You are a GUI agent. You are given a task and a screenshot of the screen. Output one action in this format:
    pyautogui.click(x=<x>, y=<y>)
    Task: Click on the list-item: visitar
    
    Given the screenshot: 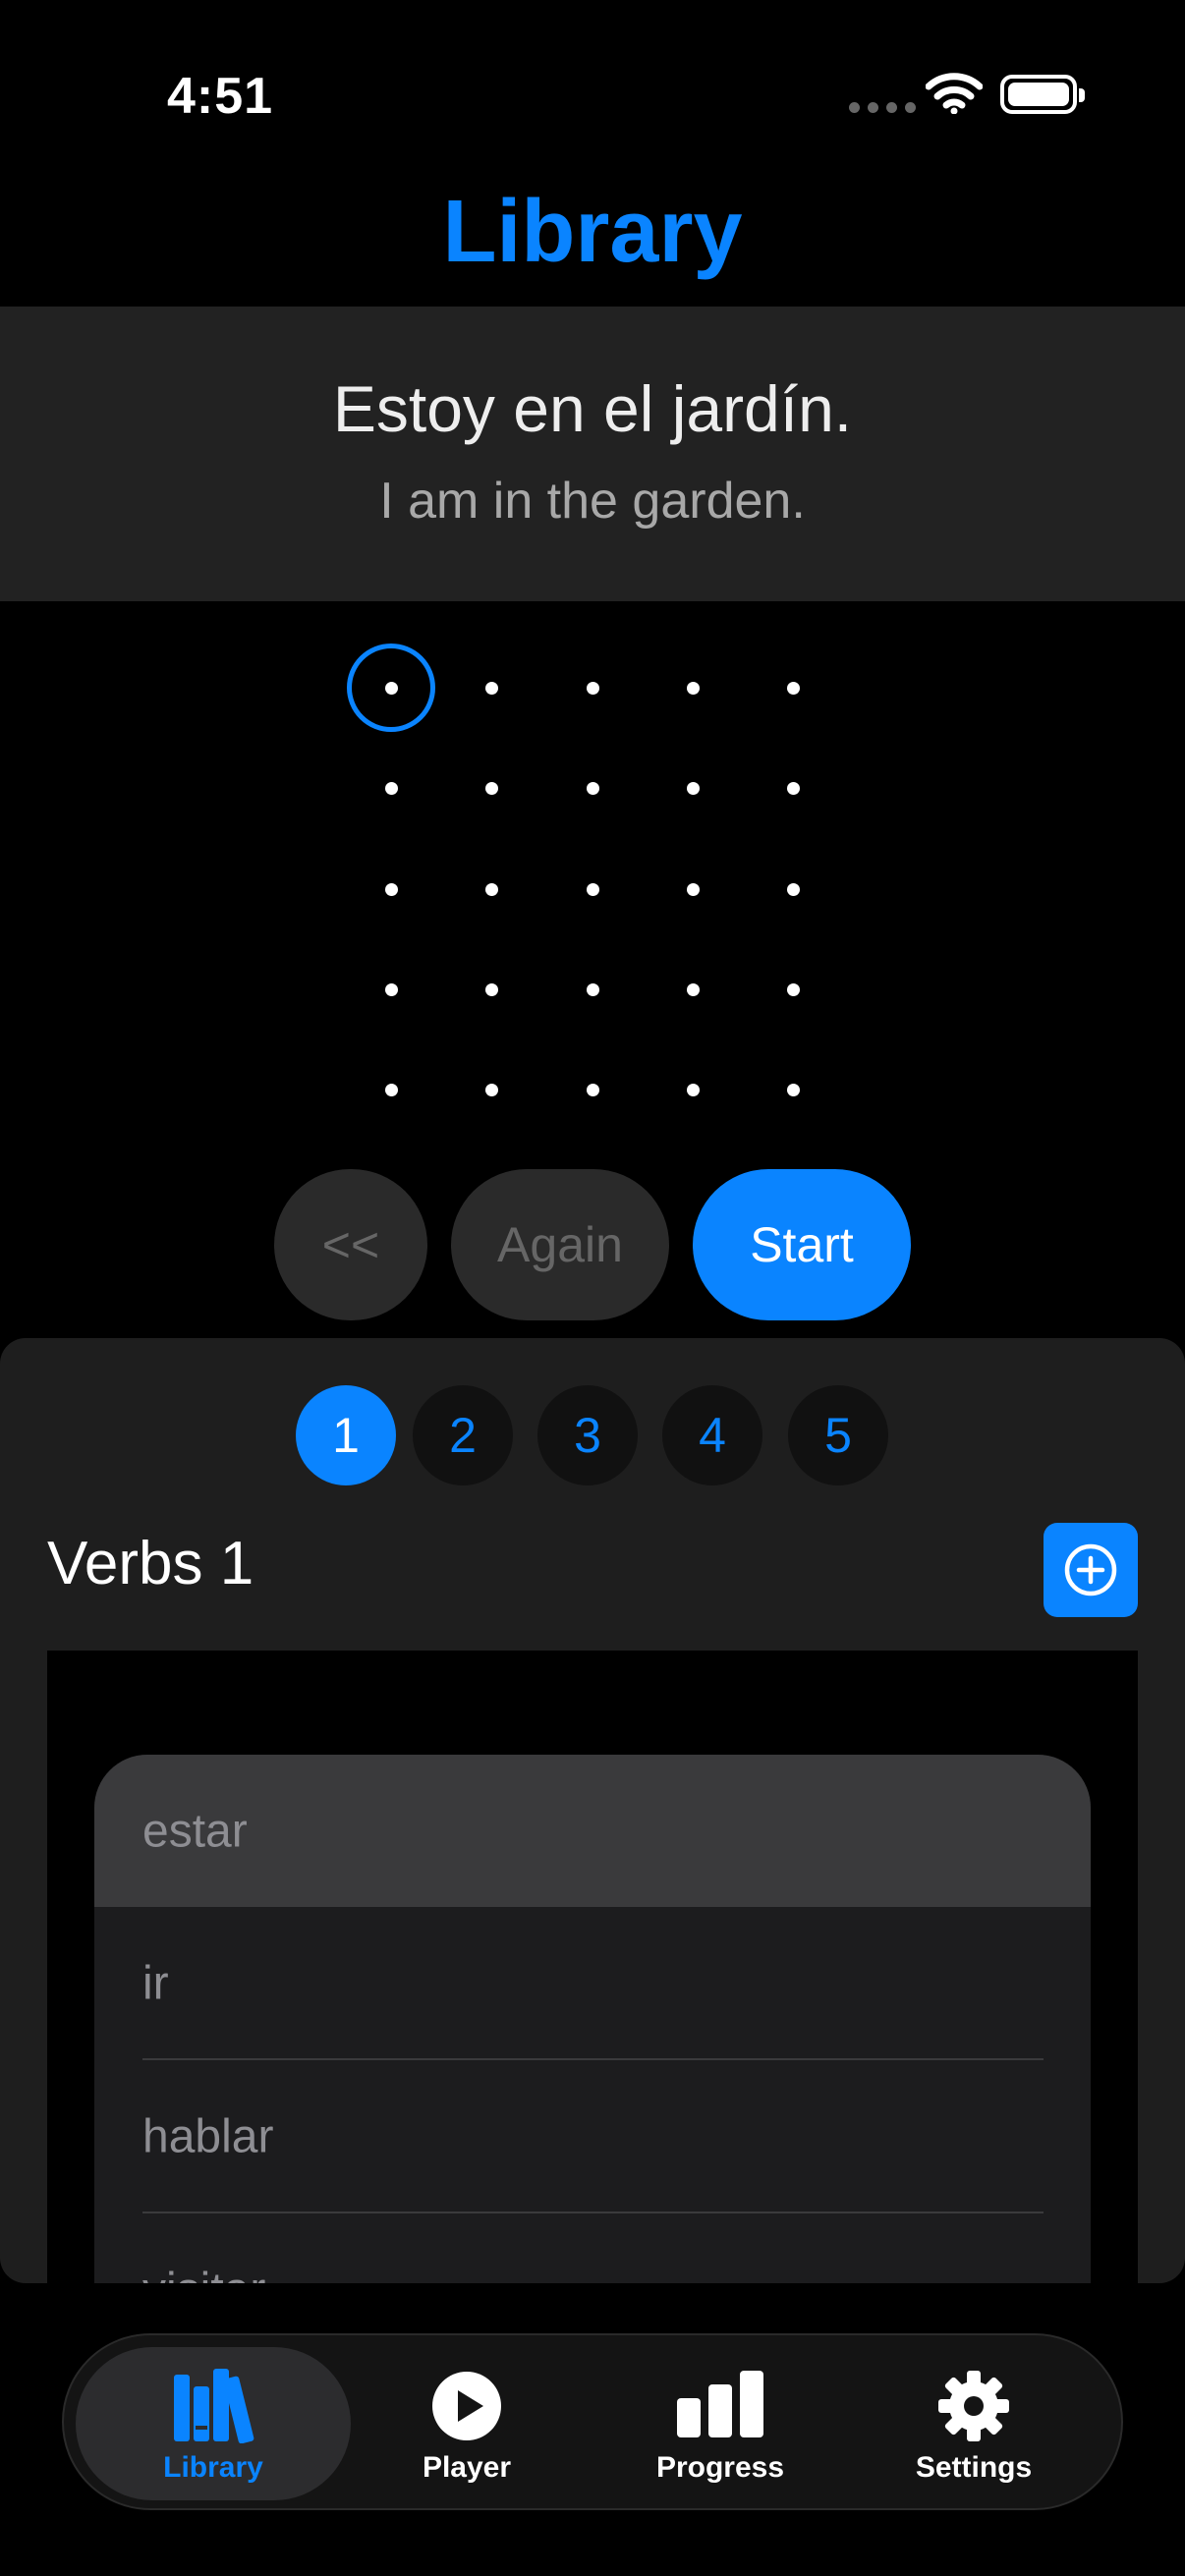 What is the action you would take?
    pyautogui.click(x=592, y=2248)
    